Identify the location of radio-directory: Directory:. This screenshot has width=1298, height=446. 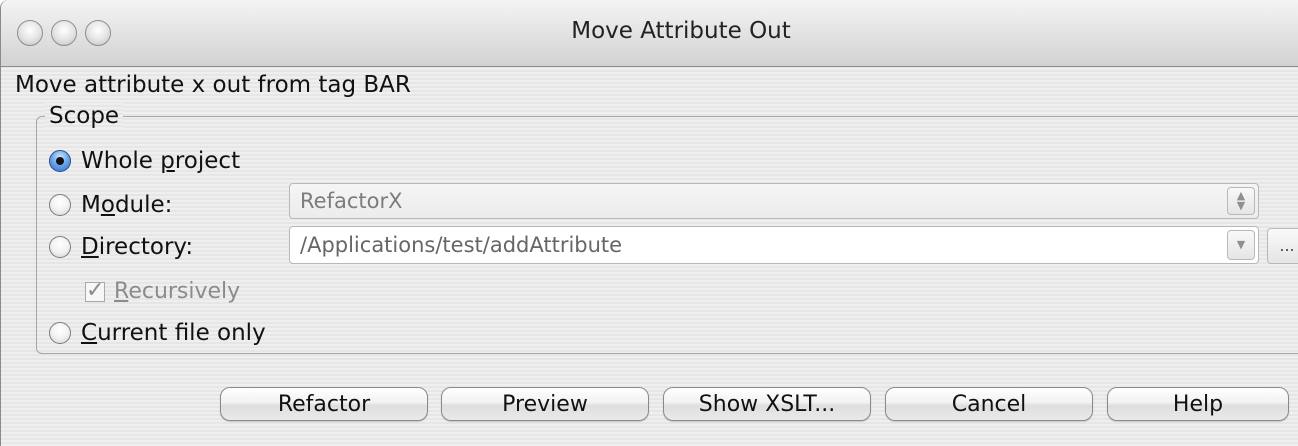
(121, 247).